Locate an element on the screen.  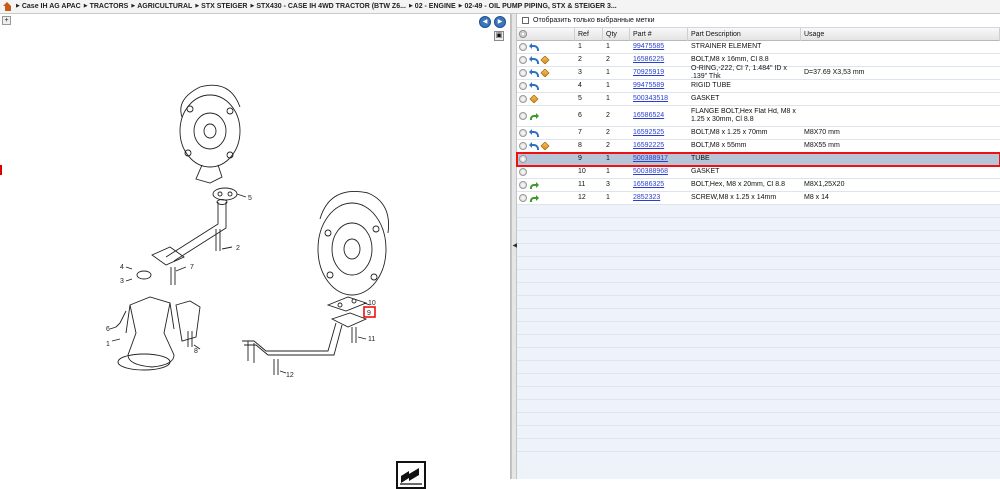
table-row: 7 2 16592525 BOLT,M8 x 1.25 x 70mm M8X70 mm is located at coordinates (758, 133).